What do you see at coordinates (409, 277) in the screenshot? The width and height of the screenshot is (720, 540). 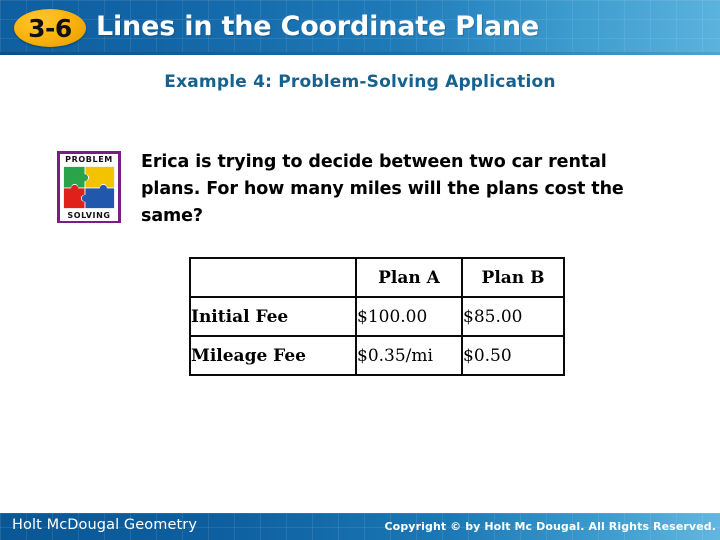 I see `table-header-plan-a: Plan A` at bounding box center [409, 277].